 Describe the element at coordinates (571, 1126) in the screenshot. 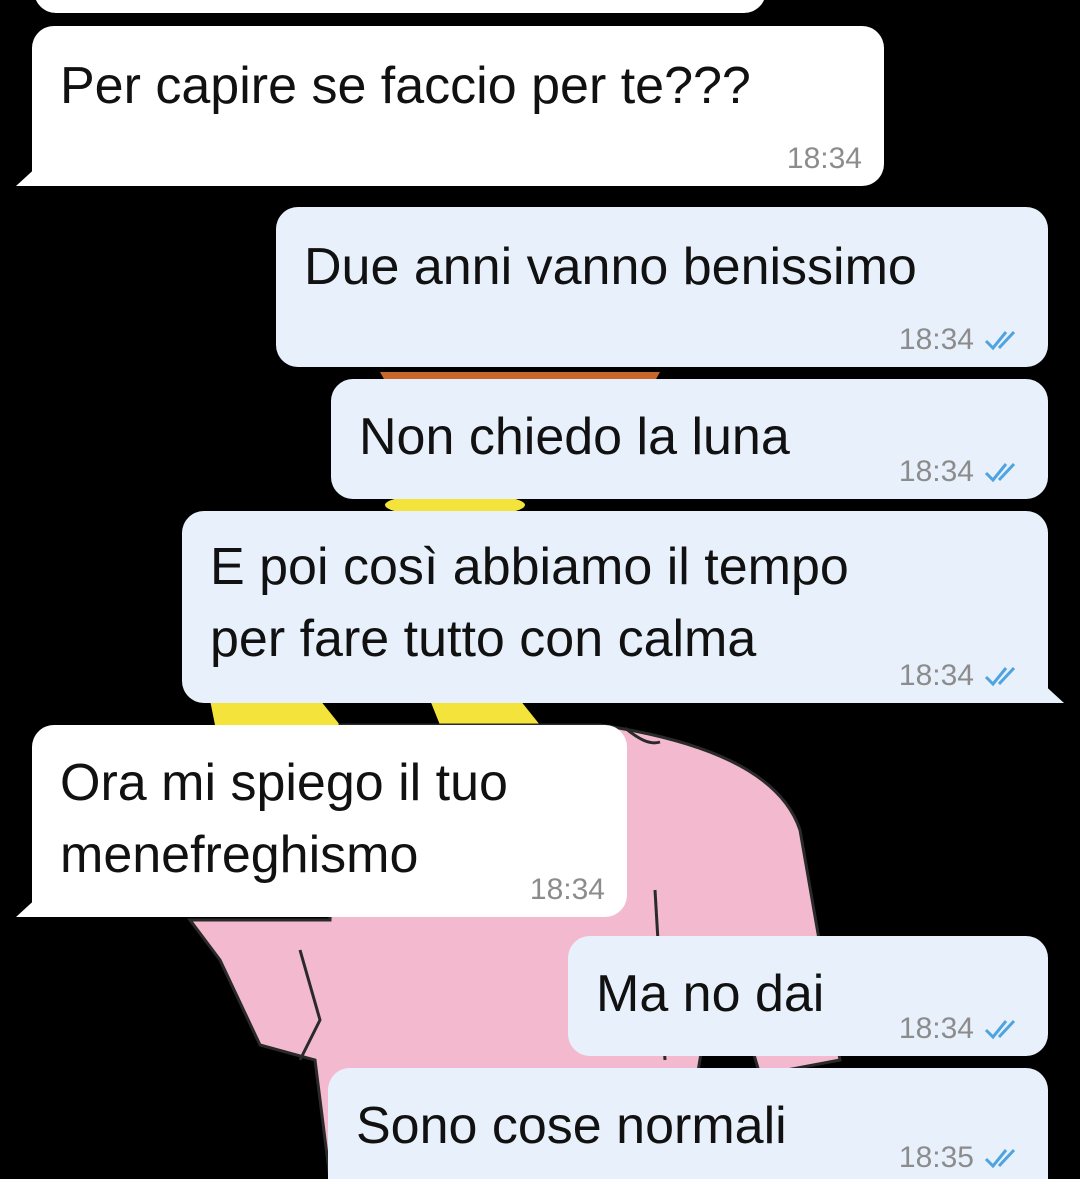

I see `message-text: Sono cose normali` at that location.